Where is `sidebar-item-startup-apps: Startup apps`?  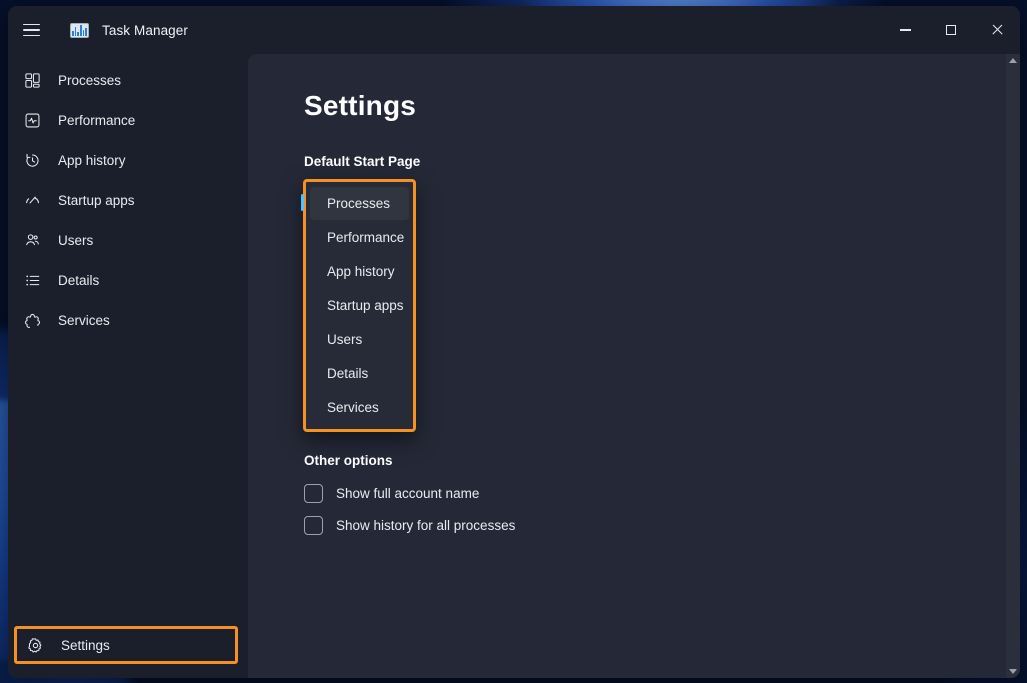
sidebar-item-startup-apps: Startup apps is located at coordinates (128, 200).